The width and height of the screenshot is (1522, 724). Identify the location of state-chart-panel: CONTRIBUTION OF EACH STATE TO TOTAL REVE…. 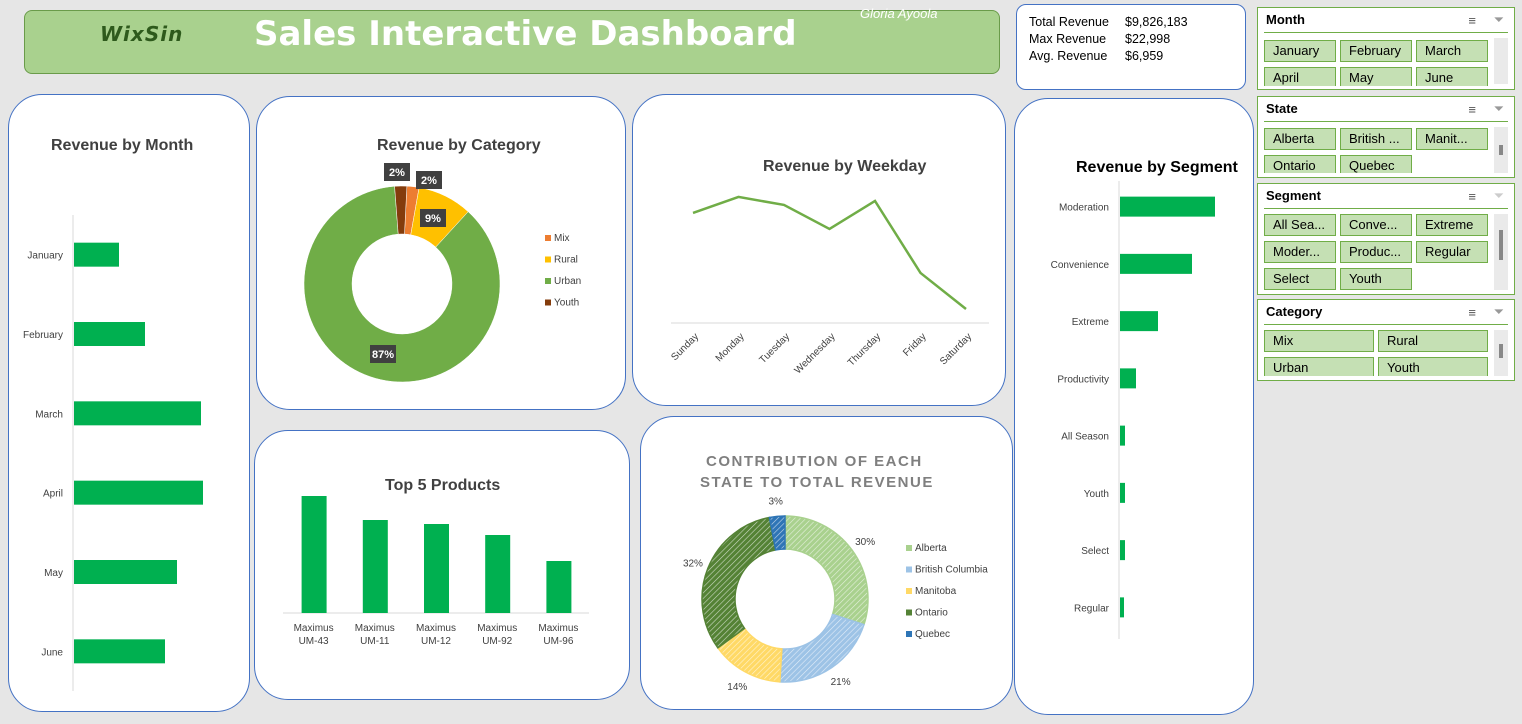
(826, 563).